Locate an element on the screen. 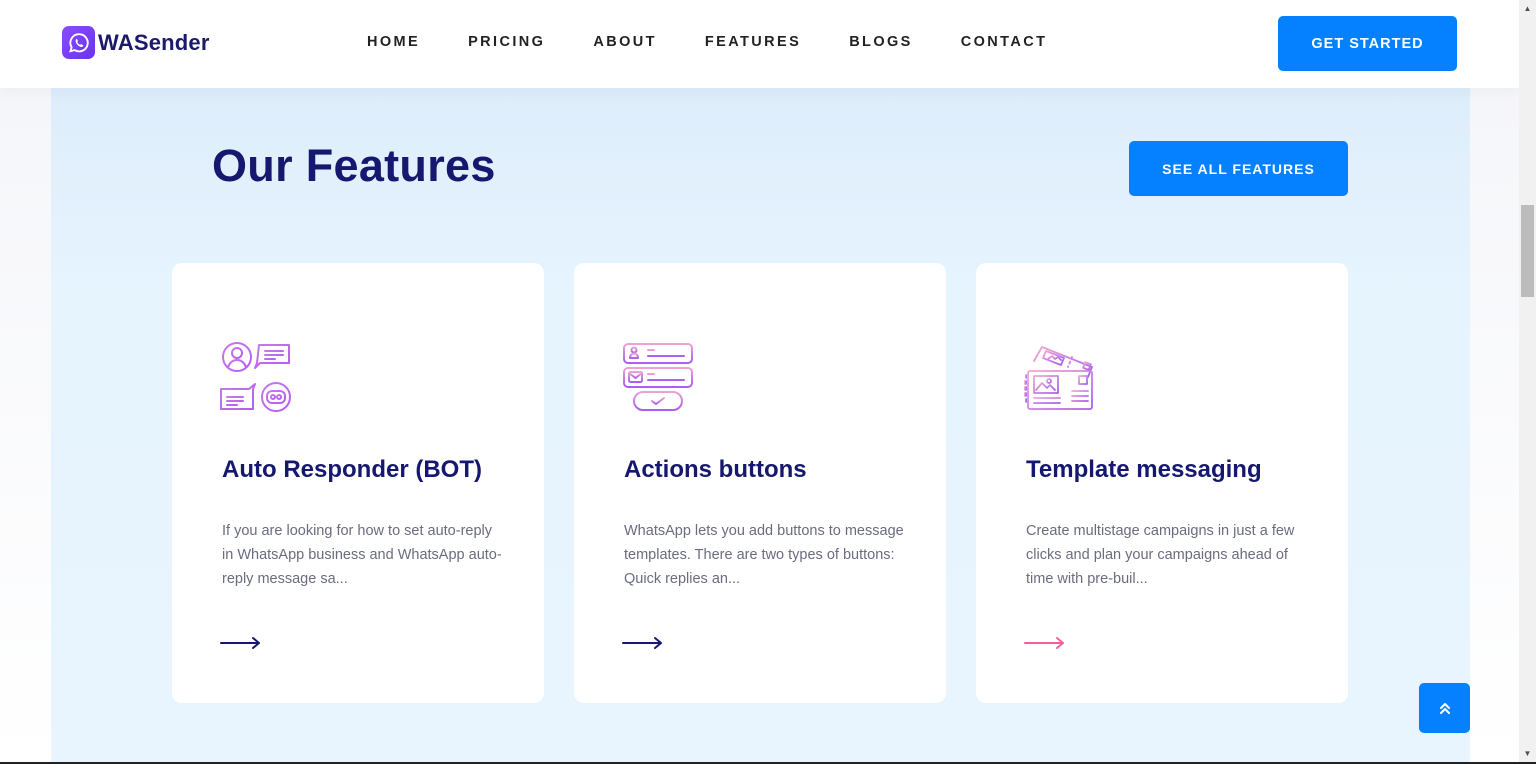 The image size is (1536, 764). whatsapp-icon is located at coordinates (78, 42).